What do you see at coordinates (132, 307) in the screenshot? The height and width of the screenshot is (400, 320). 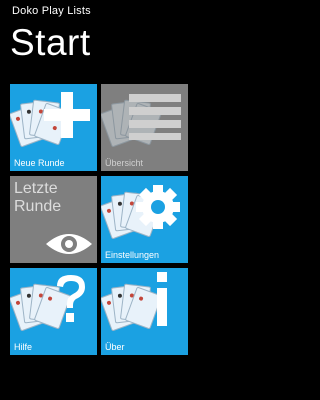 I see `cards-image` at bounding box center [132, 307].